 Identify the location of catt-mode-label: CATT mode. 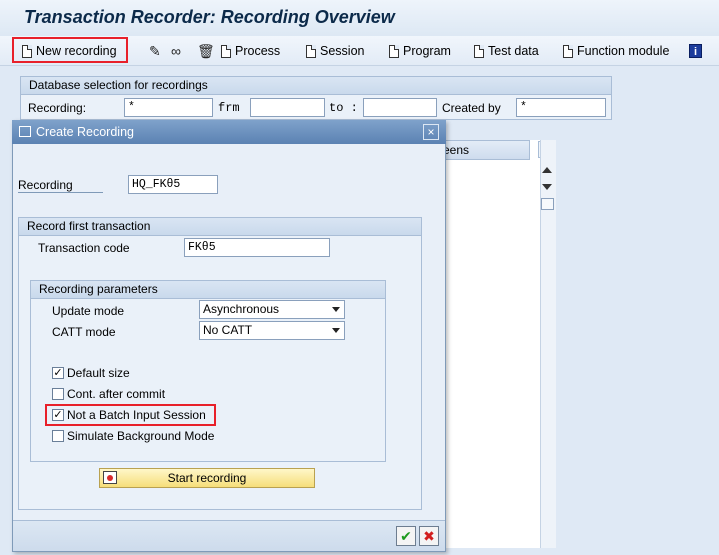
(84, 332).